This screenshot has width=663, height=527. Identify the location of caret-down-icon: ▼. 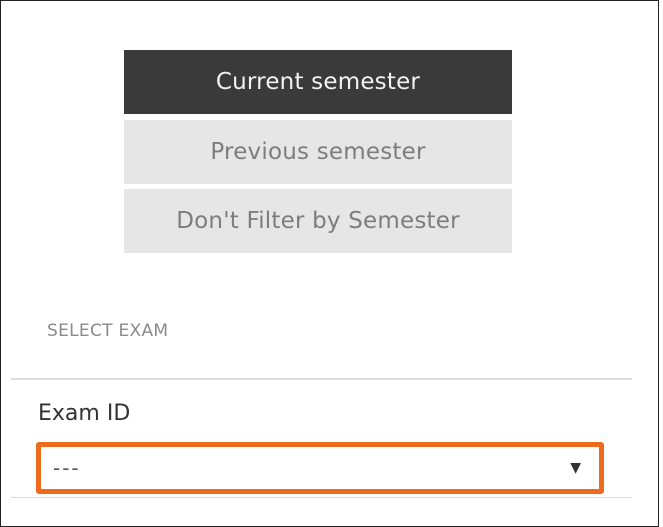
(575, 468).